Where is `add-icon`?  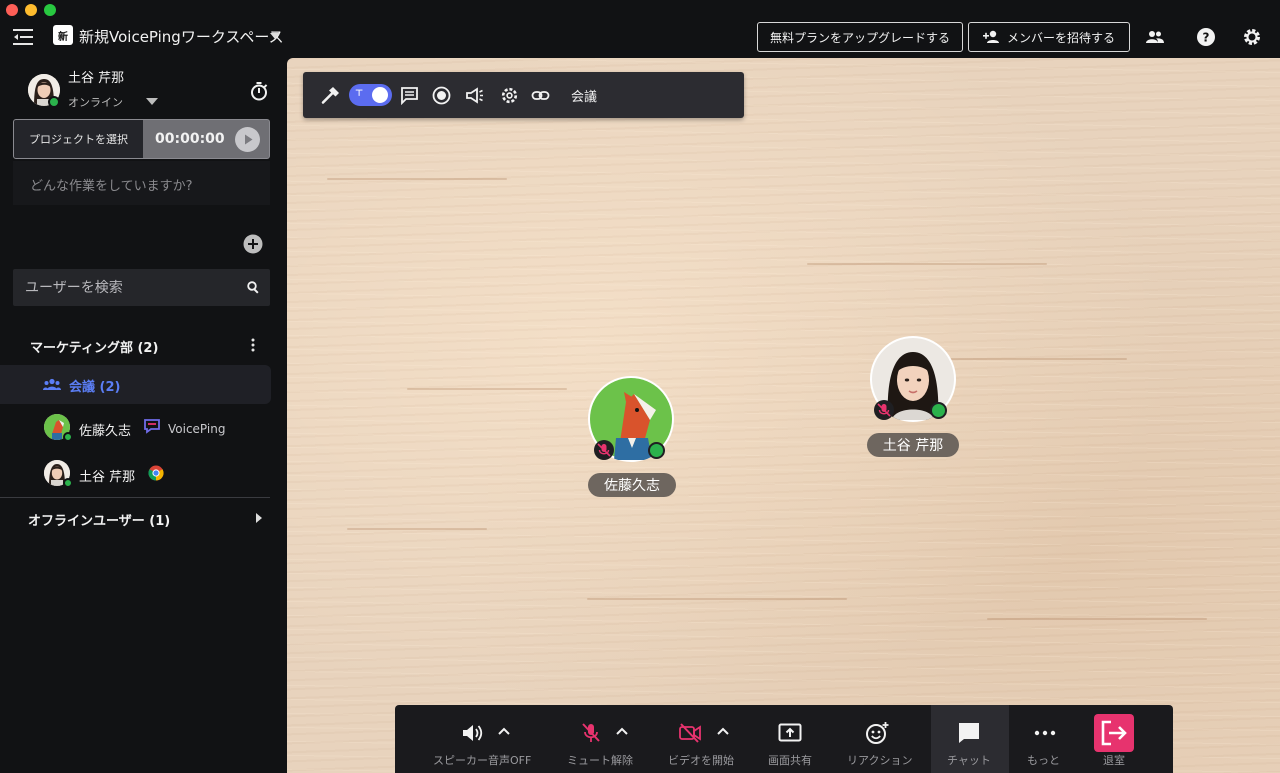
add-icon is located at coordinates (253, 244).